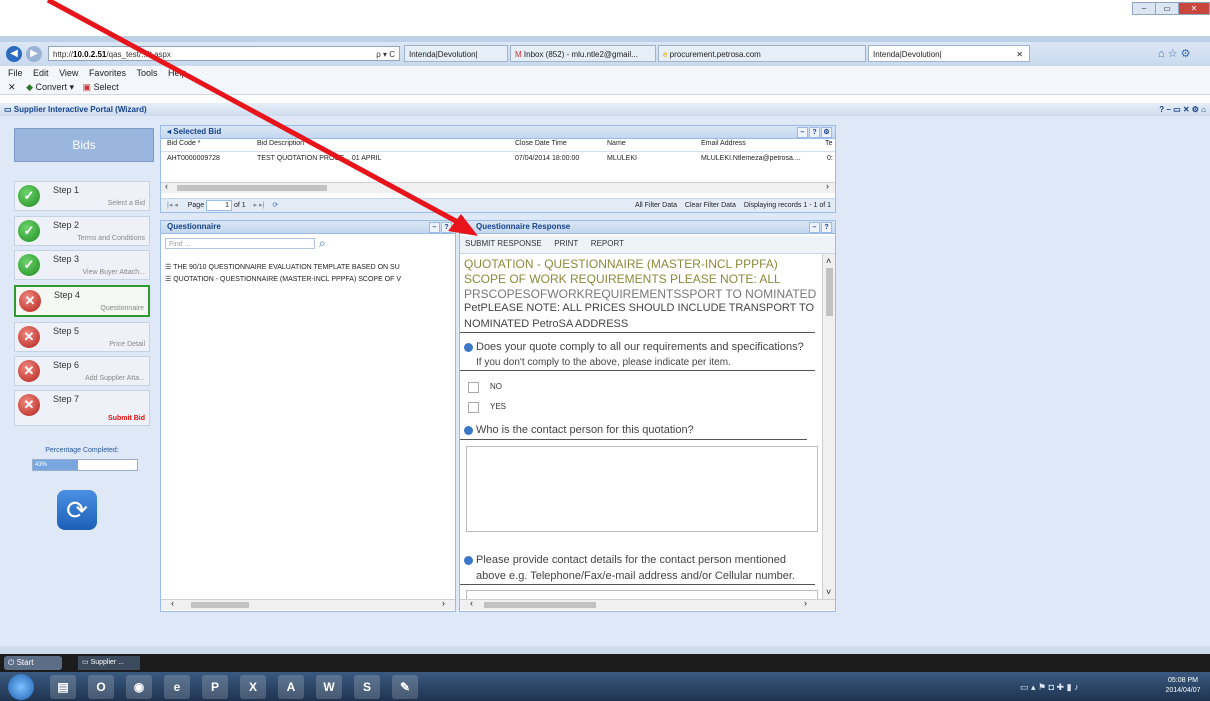 The image size is (1210, 701). Describe the element at coordinates (275, 205) in the screenshot. I see `pager-refresh-icon: ⟳` at that location.